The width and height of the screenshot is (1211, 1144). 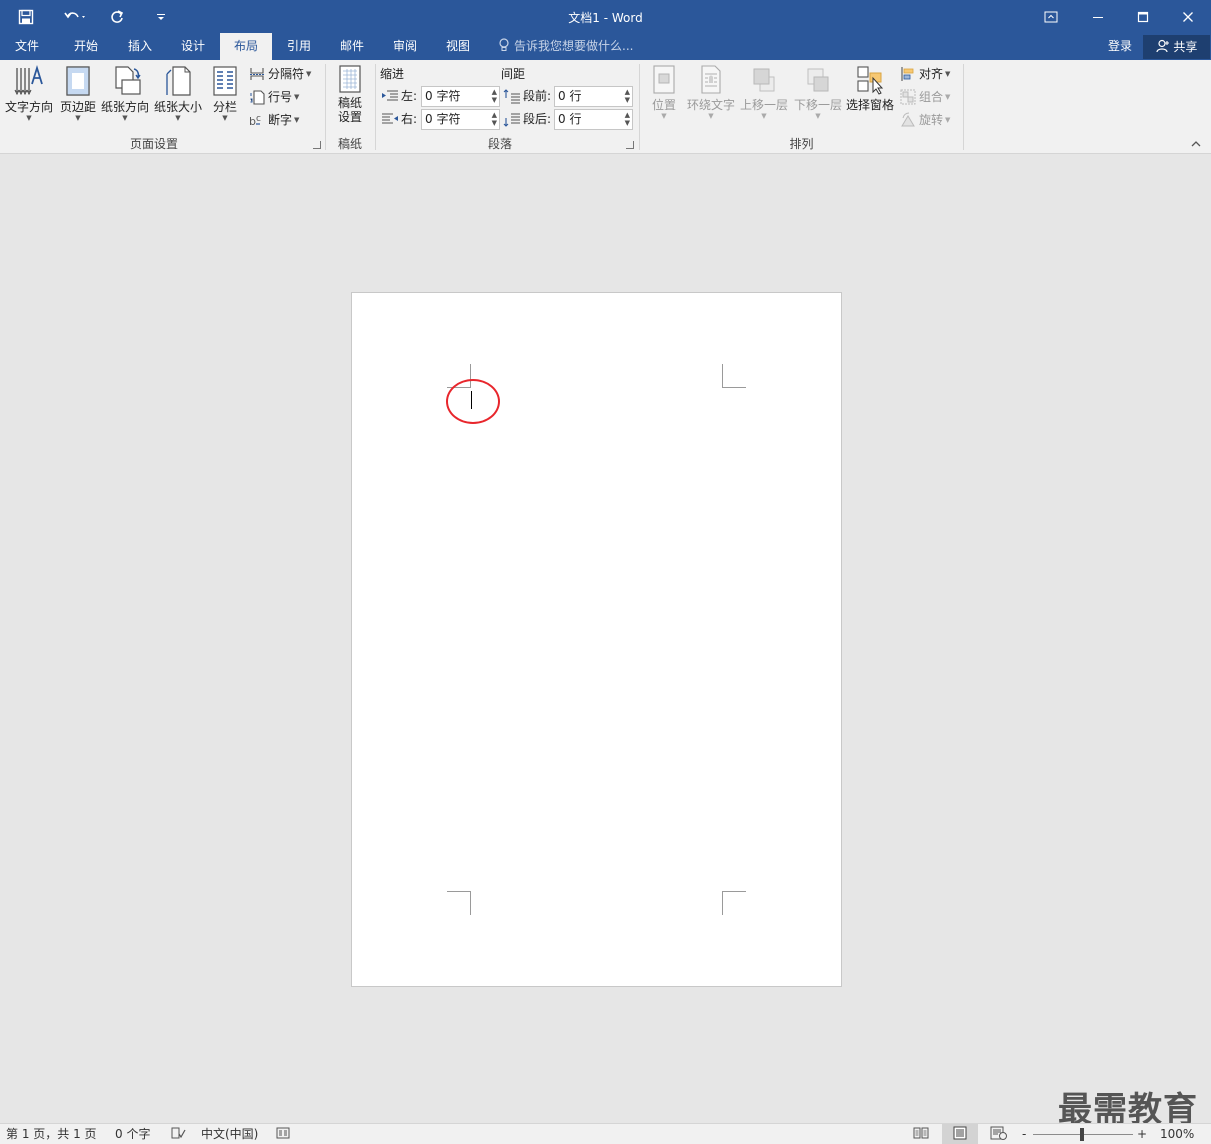 I want to click on page-setup-launcher-icon, so click(x=317, y=145).